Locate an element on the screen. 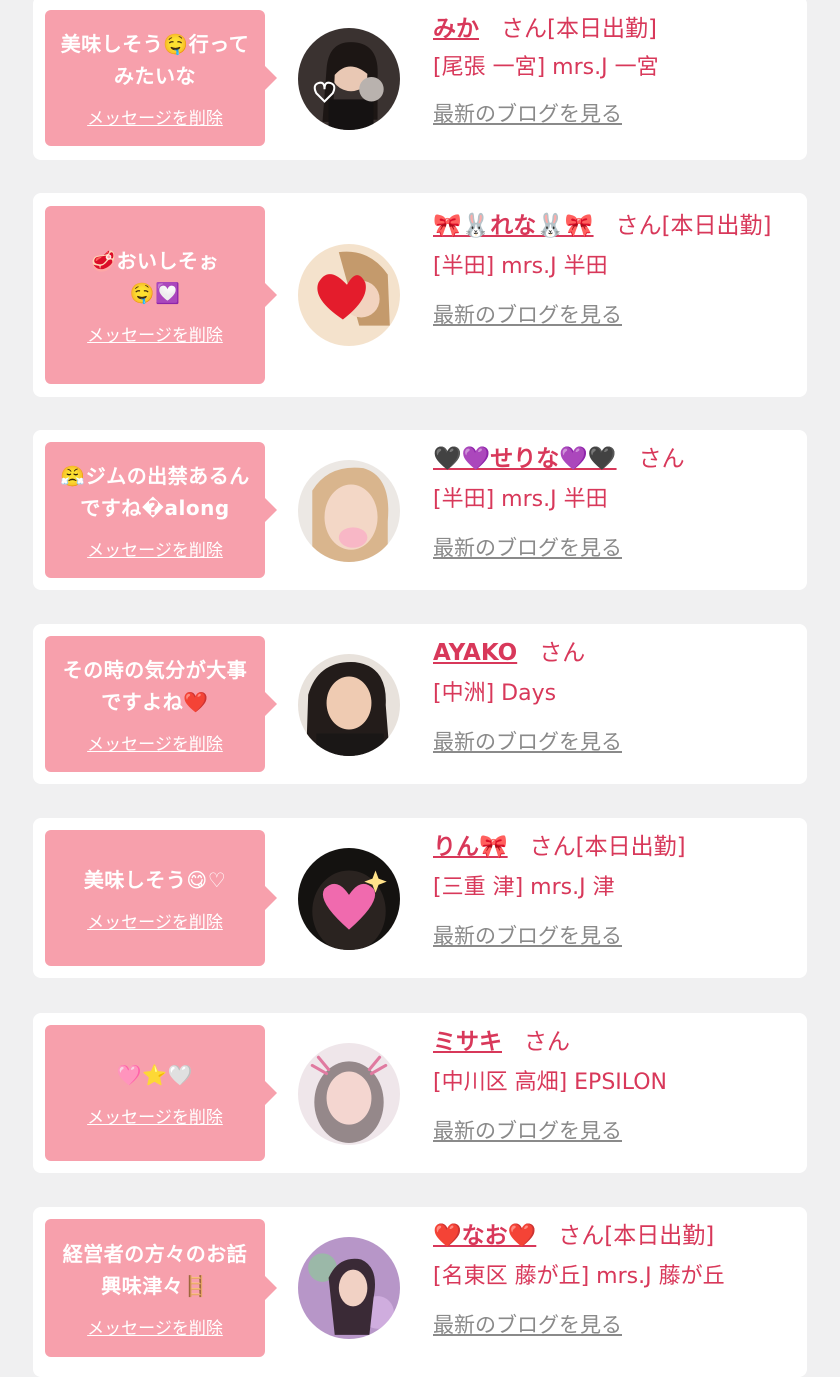  cast-info: 🖤💜せりな💜🖤 さん [半田] mrs.J 半田 最新のブログを見る is located at coordinates (608, 502).